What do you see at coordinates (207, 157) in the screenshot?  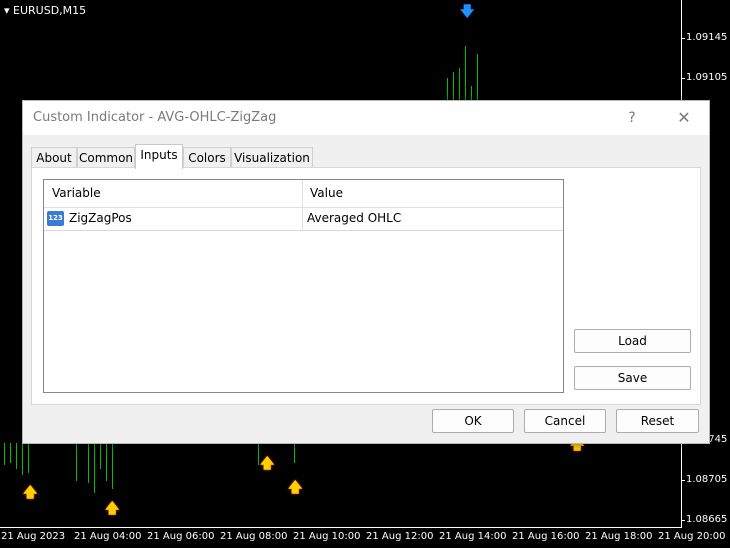 I see `tab-colors: Colors` at bounding box center [207, 157].